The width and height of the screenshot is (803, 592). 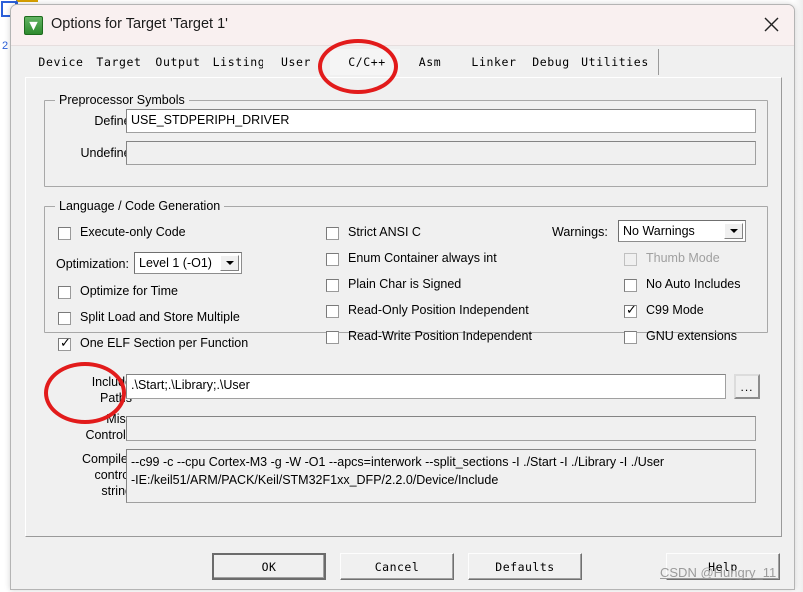 What do you see at coordinates (659, 231) in the screenshot?
I see `warnings-value: No Warnings` at bounding box center [659, 231].